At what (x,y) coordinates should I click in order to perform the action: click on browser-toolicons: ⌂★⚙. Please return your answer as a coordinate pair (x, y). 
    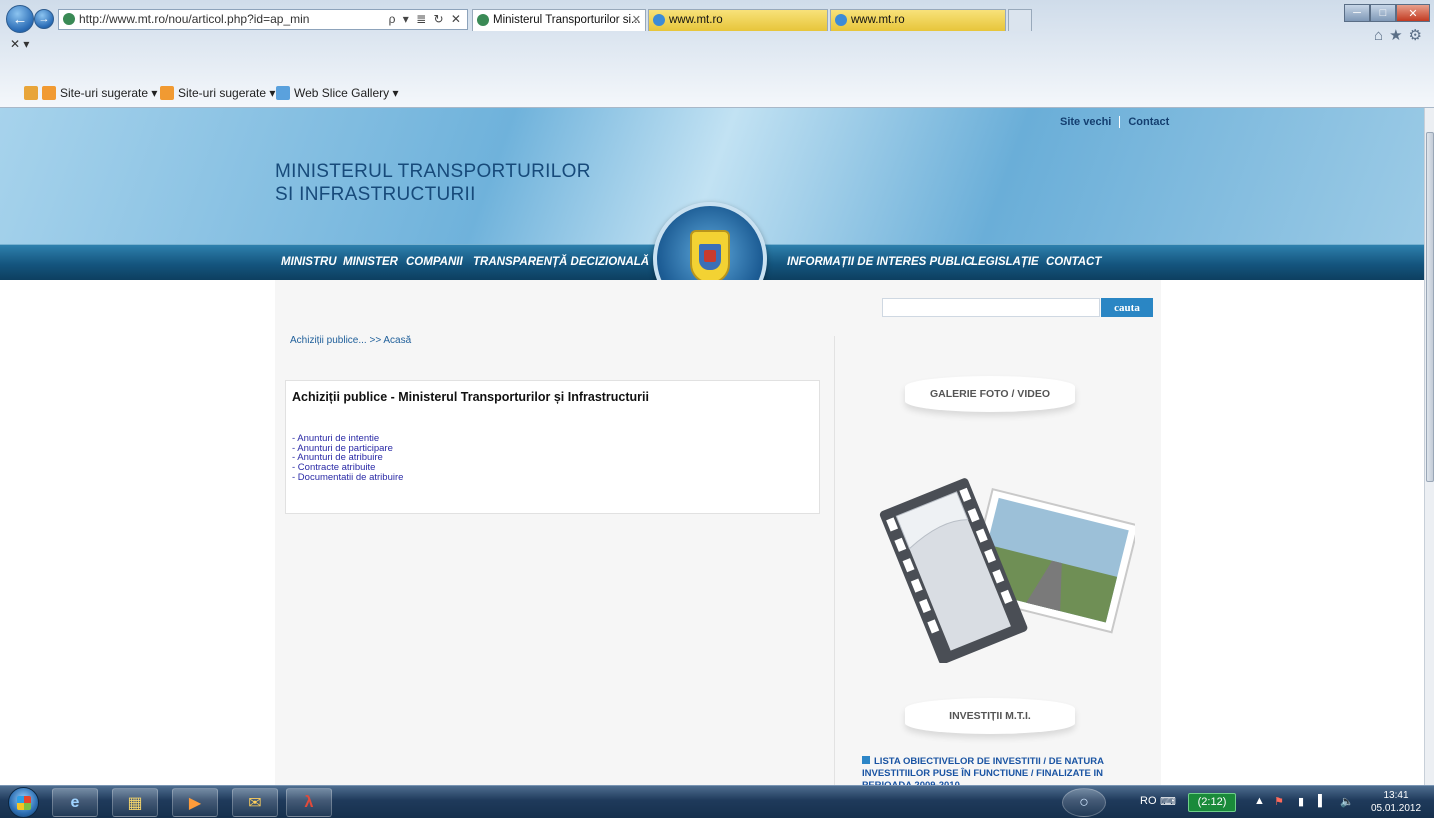
    Looking at the image, I should click on (1401, 35).